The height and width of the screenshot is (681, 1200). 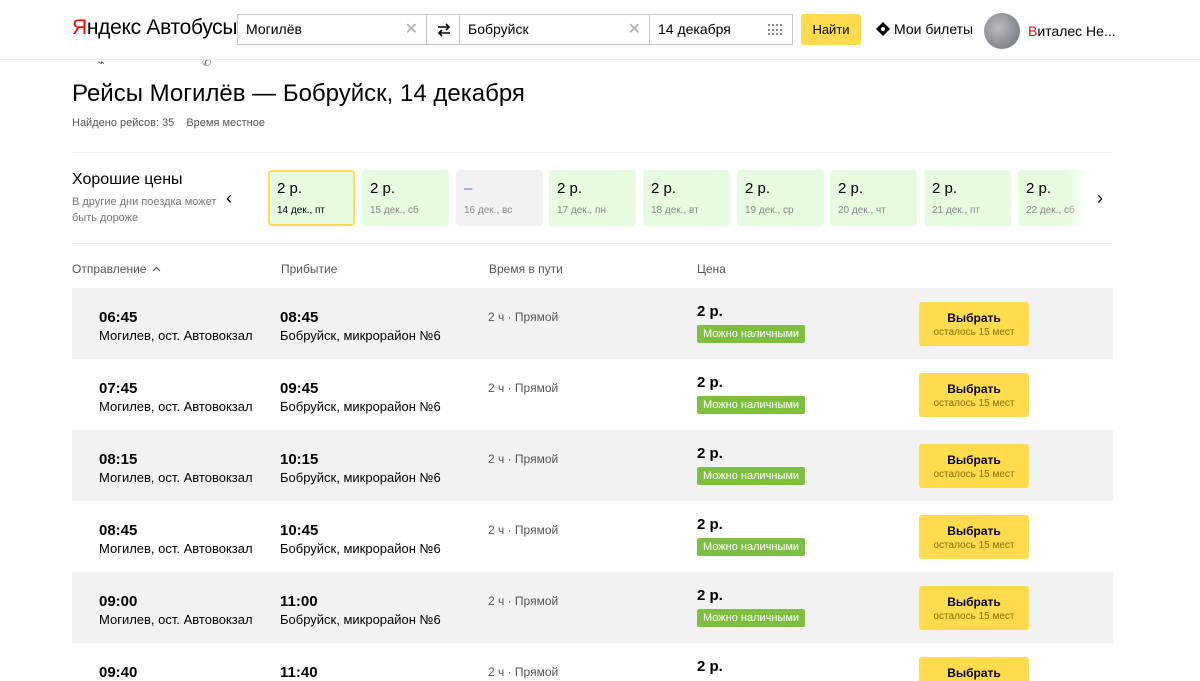 What do you see at coordinates (254, 198) in the screenshot?
I see `strip-fade-left` at bounding box center [254, 198].